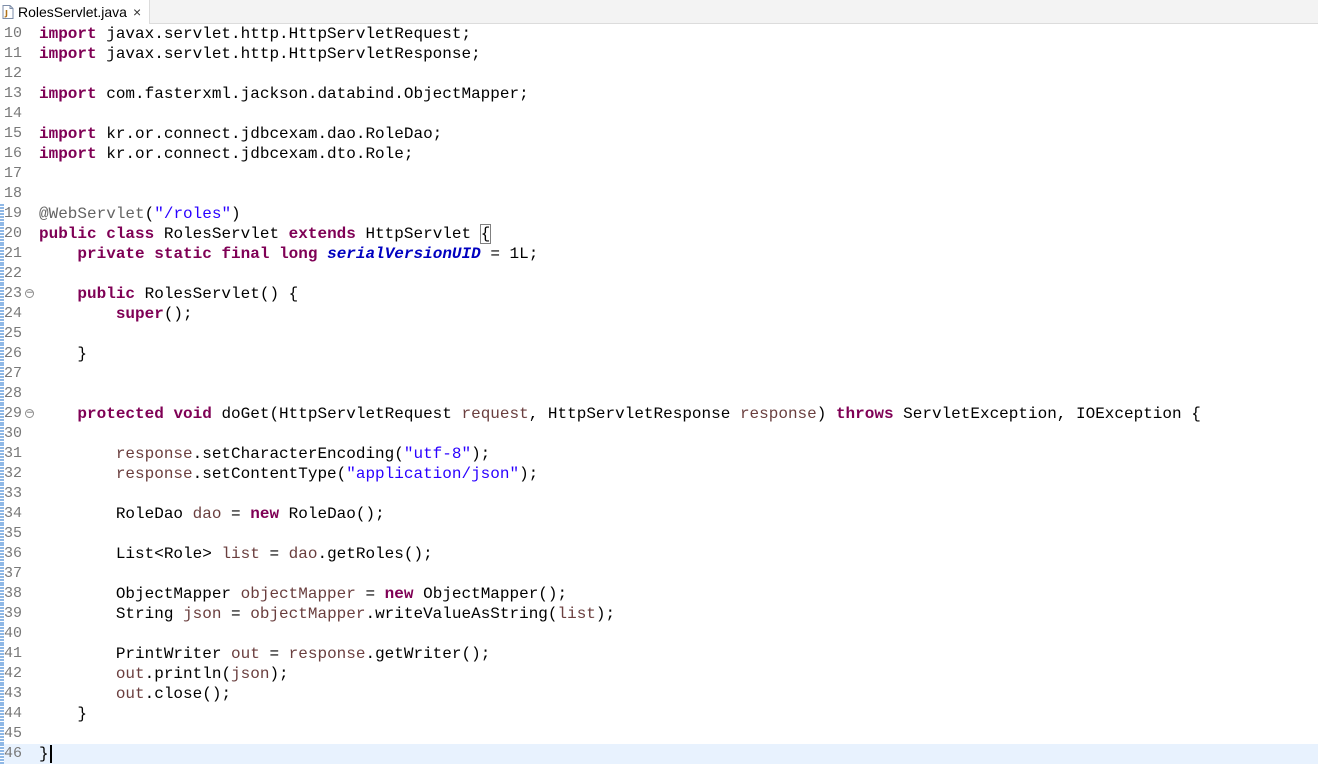  Describe the element at coordinates (659, 634) in the screenshot. I see `code-line: 40` at that location.